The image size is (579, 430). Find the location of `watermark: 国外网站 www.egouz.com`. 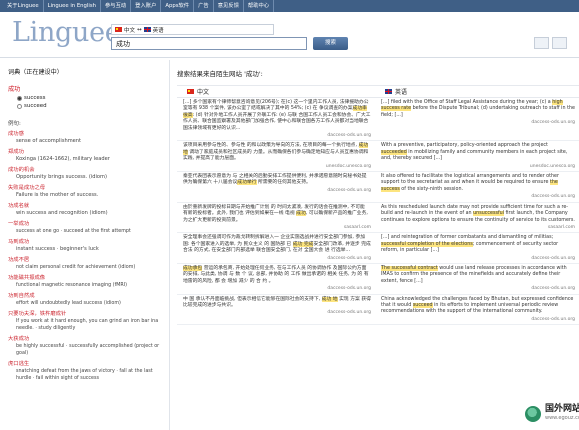

watermark: 国外网站 www.egouz.com is located at coordinates (552, 414).